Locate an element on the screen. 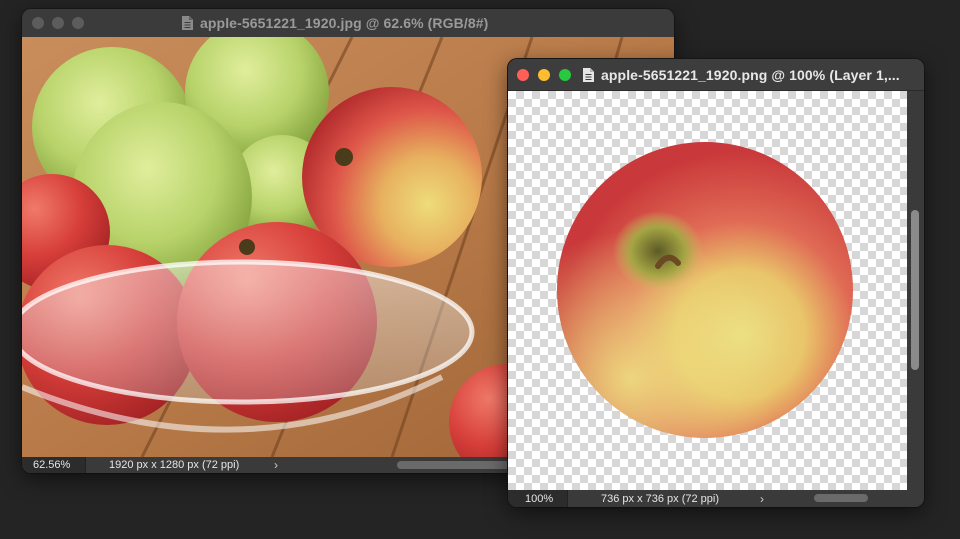 Image resolution: width=960 pixels, height=539 pixels. zoom-level-text: 62.56% is located at coordinates (52, 465).